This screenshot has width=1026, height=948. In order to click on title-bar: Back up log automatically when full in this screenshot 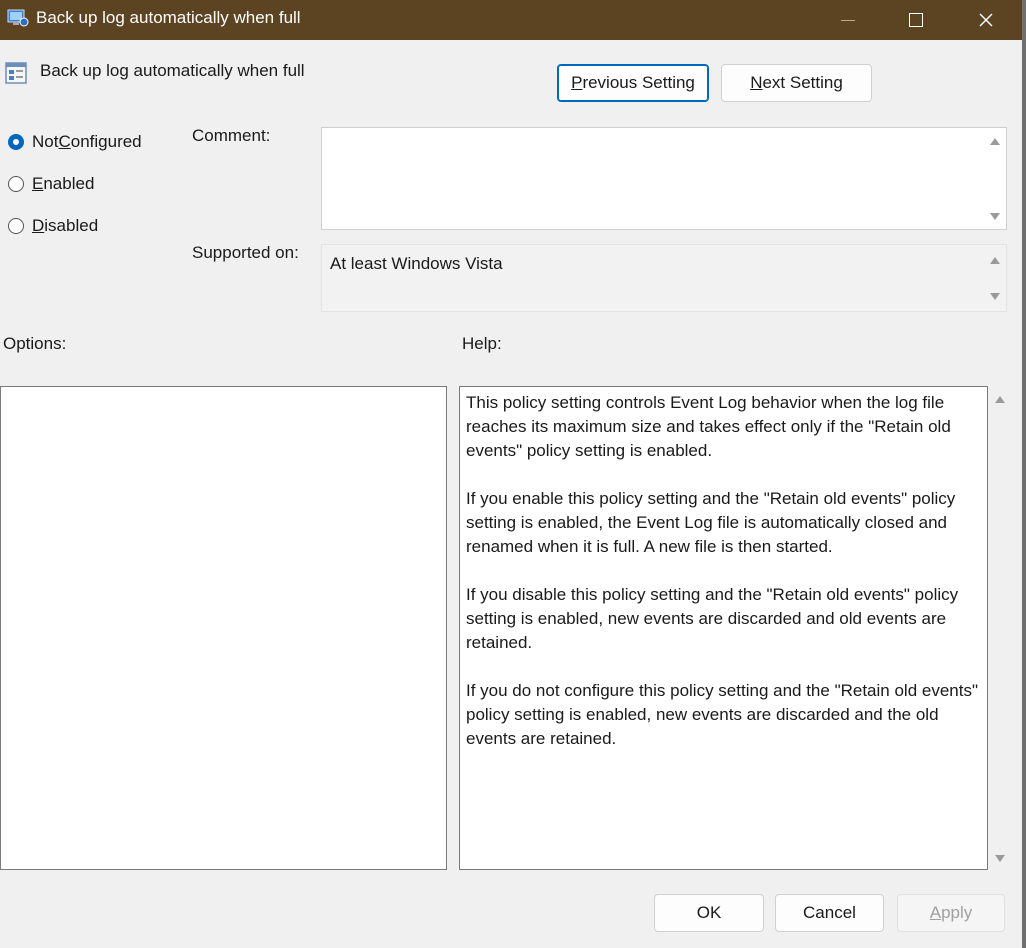, I will do `click(511, 20)`.